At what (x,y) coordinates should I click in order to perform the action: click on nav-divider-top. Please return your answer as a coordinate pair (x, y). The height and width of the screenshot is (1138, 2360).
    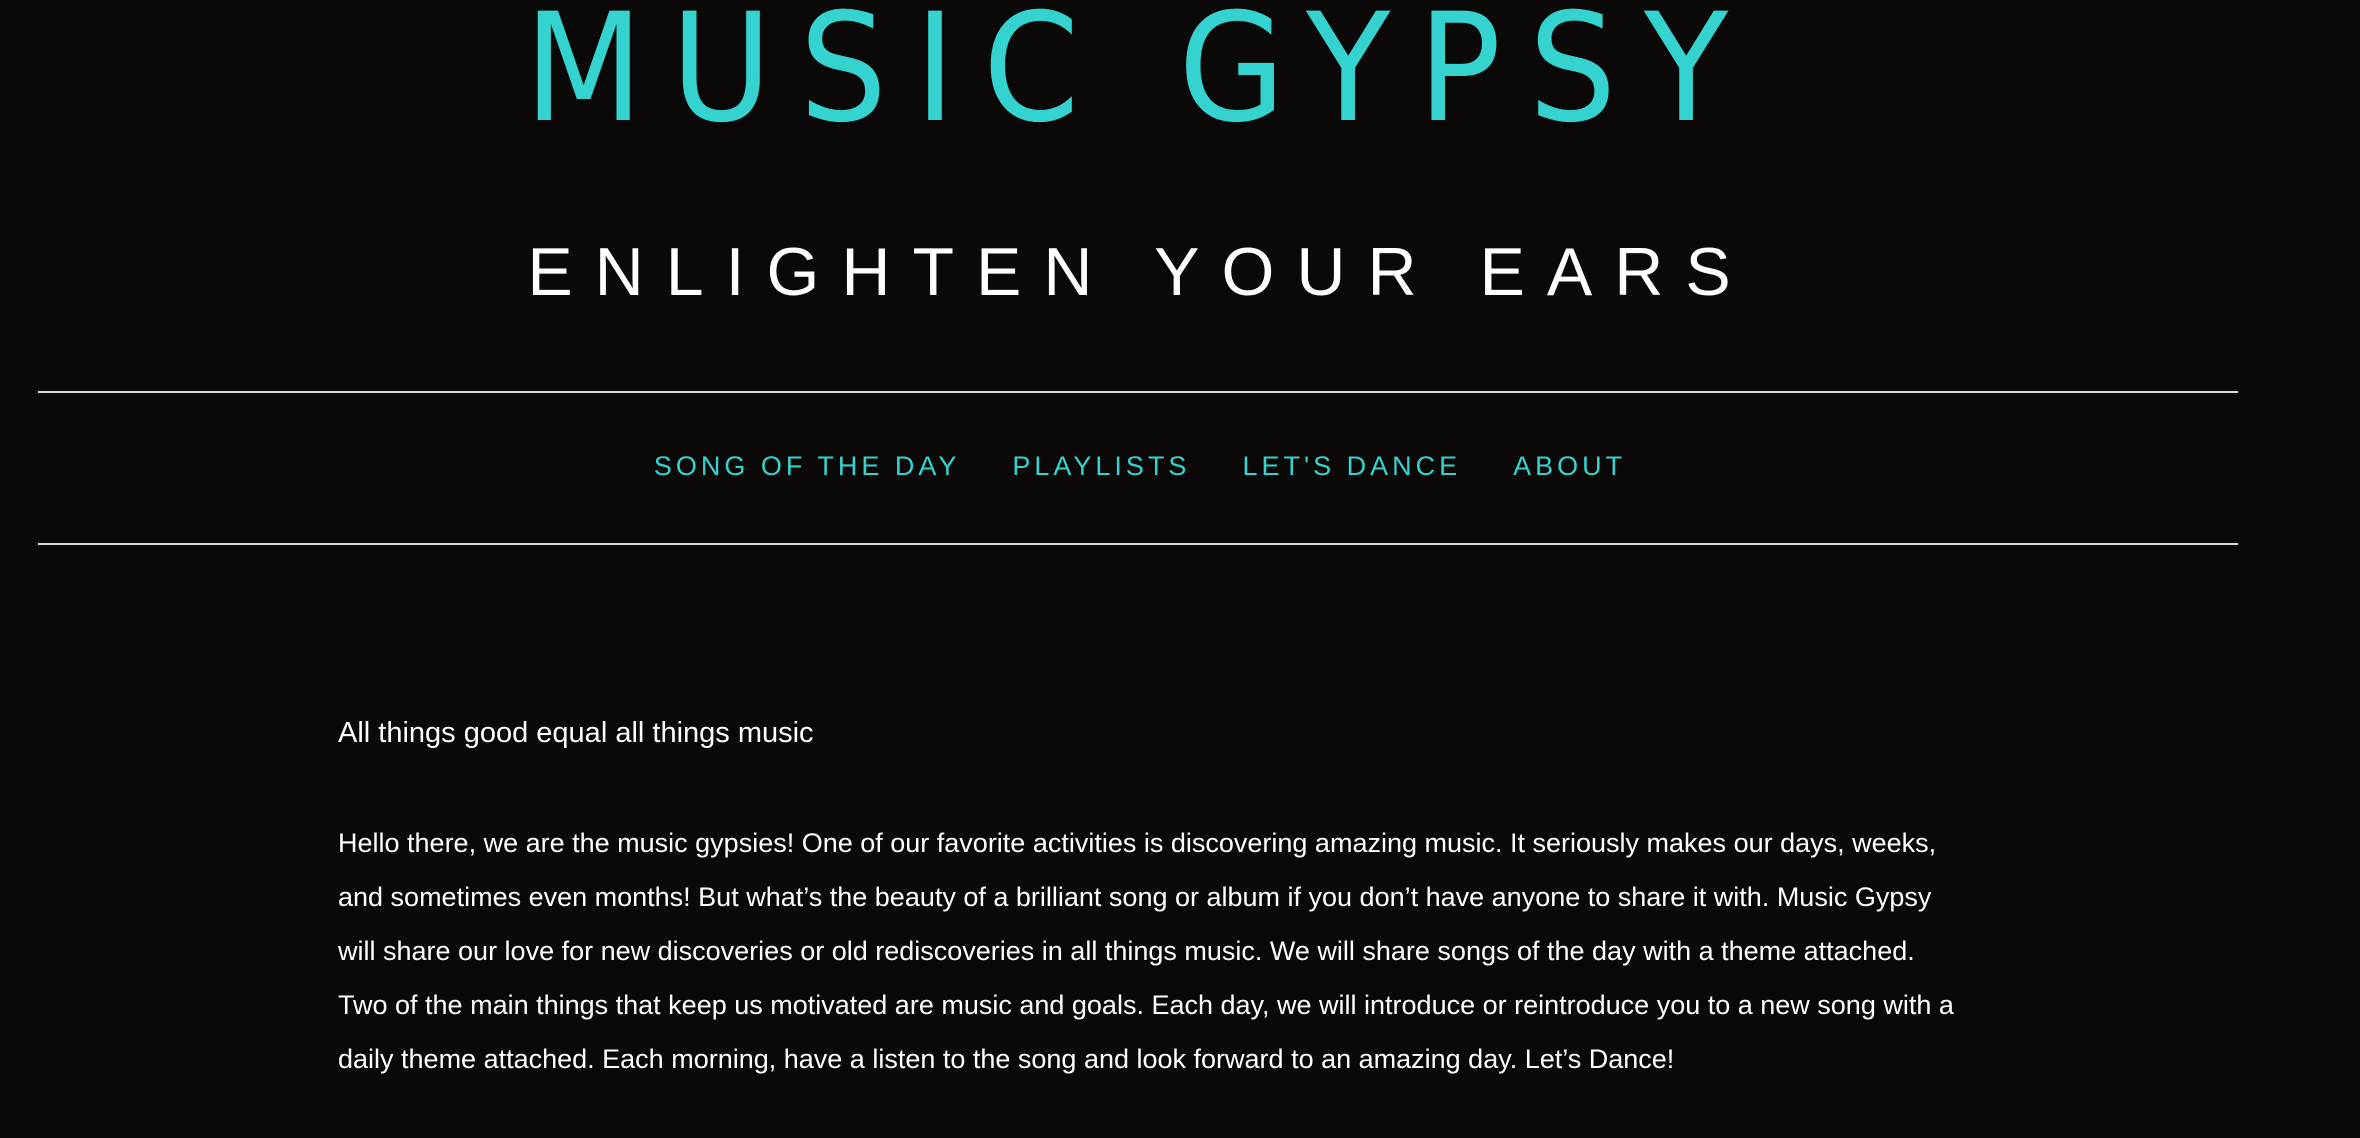
    Looking at the image, I should click on (1138, 392).